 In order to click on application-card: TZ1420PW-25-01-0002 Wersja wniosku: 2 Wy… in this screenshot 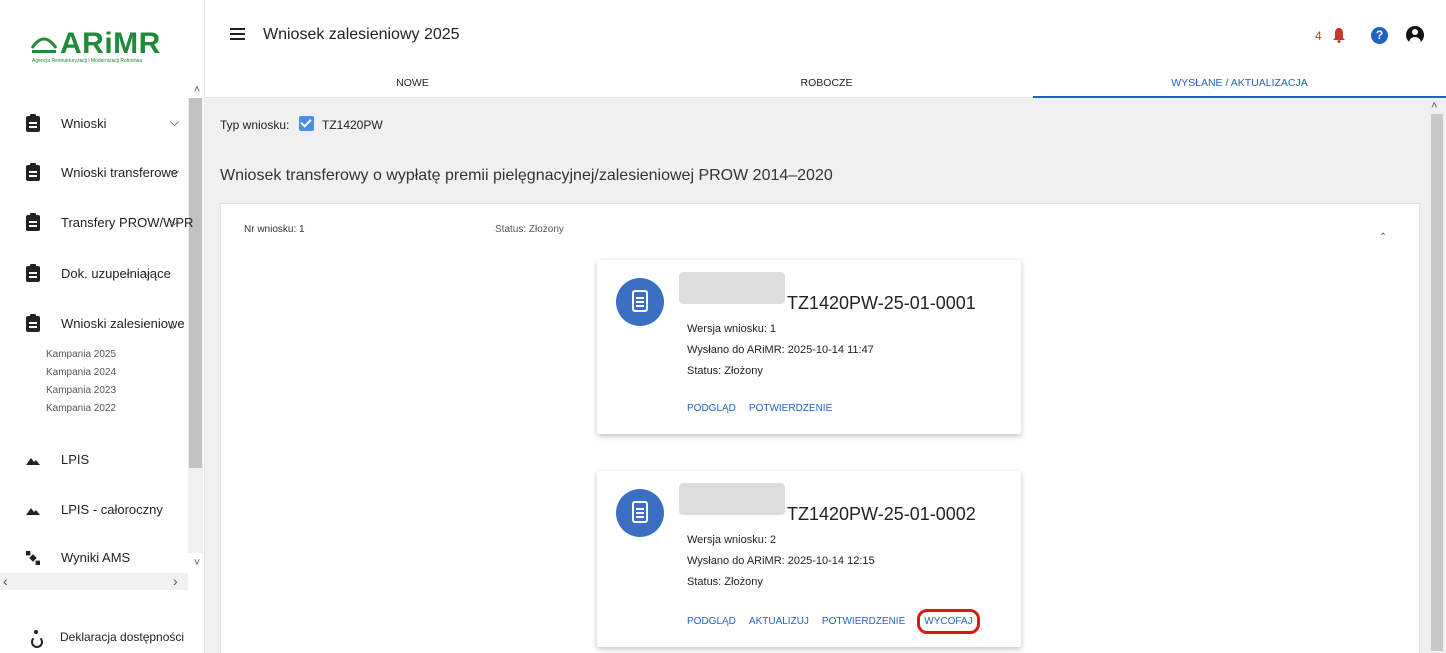, I will do `click(809, 559)`.